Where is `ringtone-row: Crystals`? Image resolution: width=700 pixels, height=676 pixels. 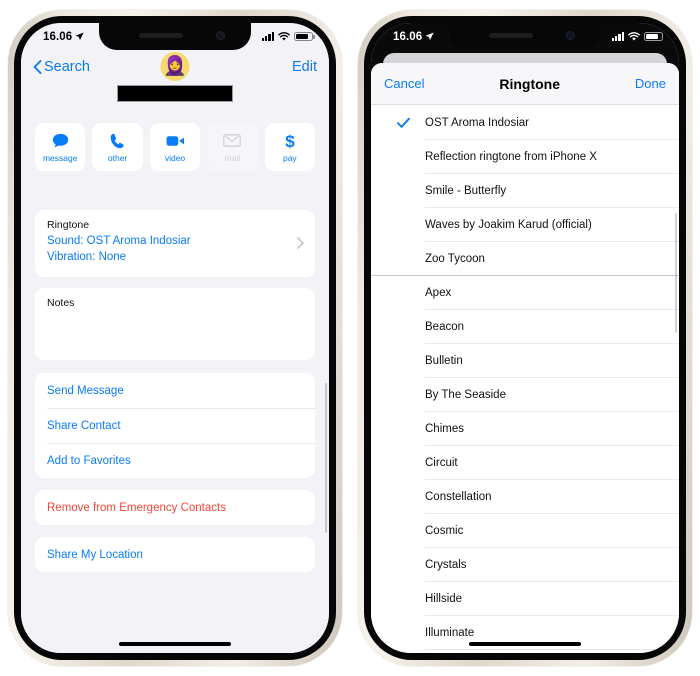 ringtone-row: Crystals is located at coordinates (525, 565).